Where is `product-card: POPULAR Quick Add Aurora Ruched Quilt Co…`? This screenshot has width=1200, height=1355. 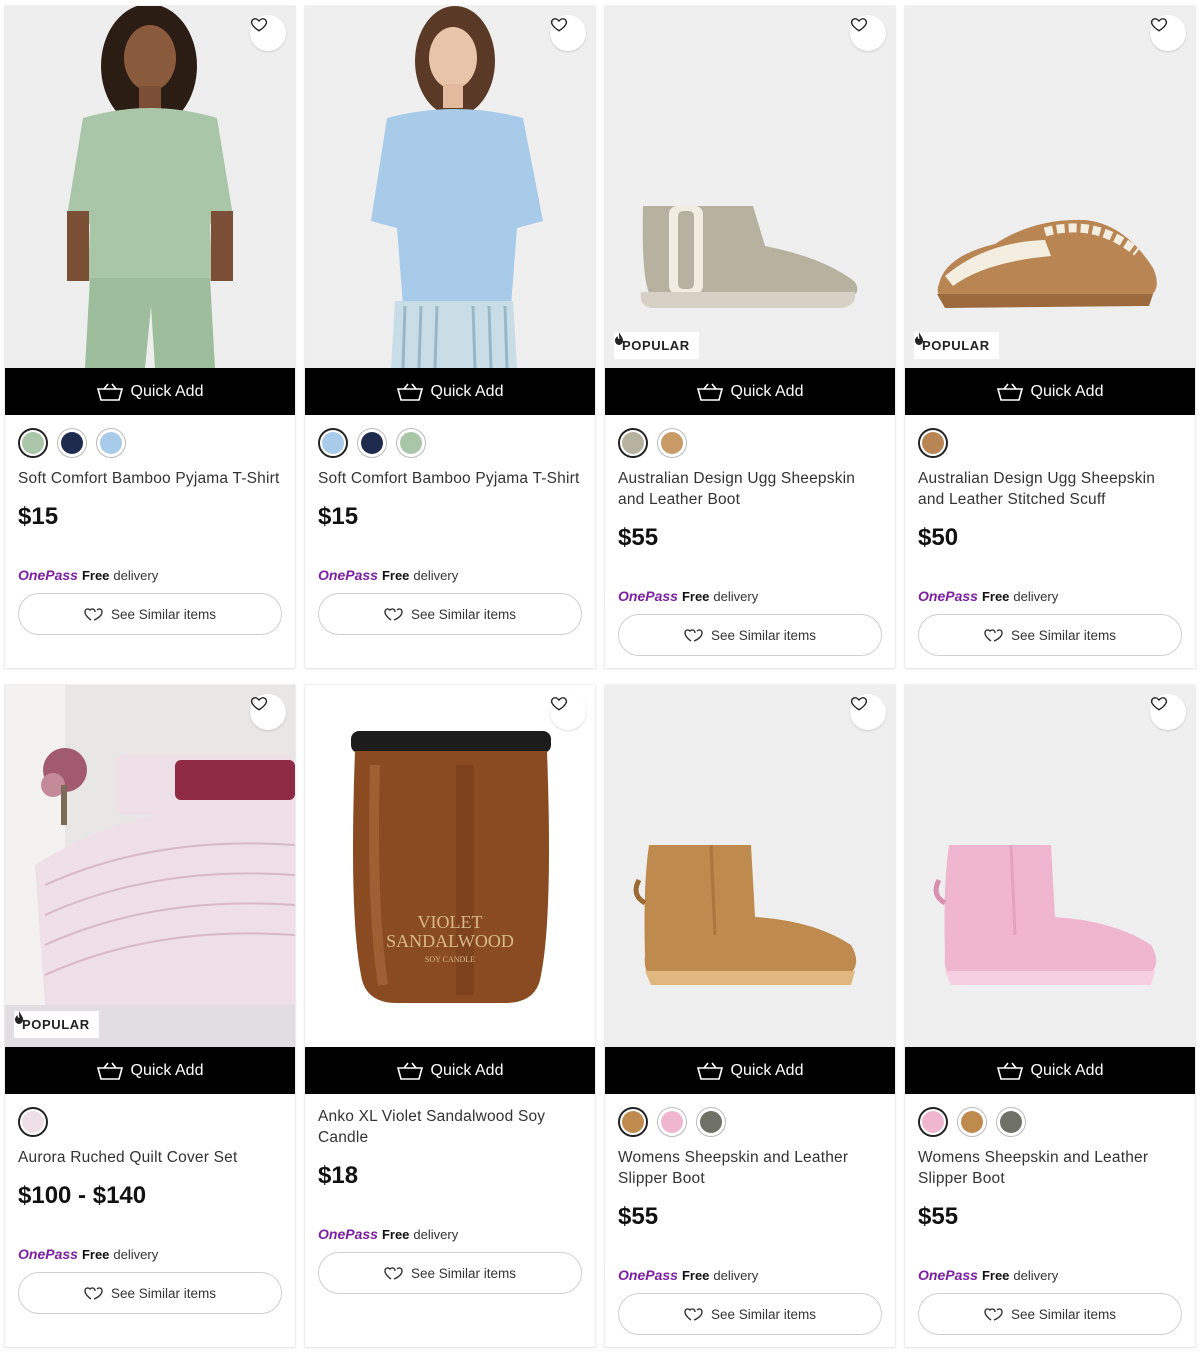
product-card: POPULAR Quick Add Aurora Ruched Quilt Co… is located at coordinates (150, 1016).